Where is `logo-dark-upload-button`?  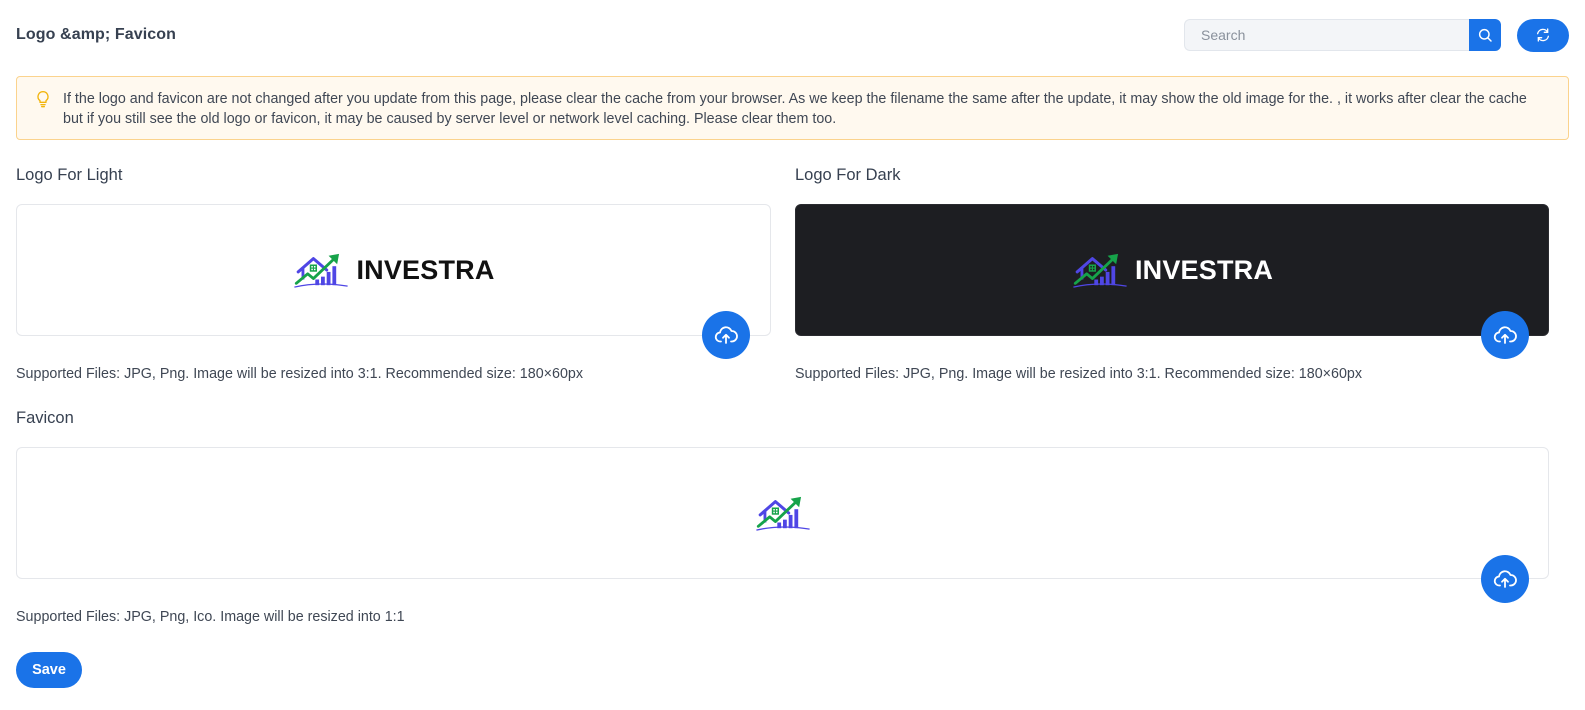
logo-dark-upload-button is located at coordinates (1505, 335).